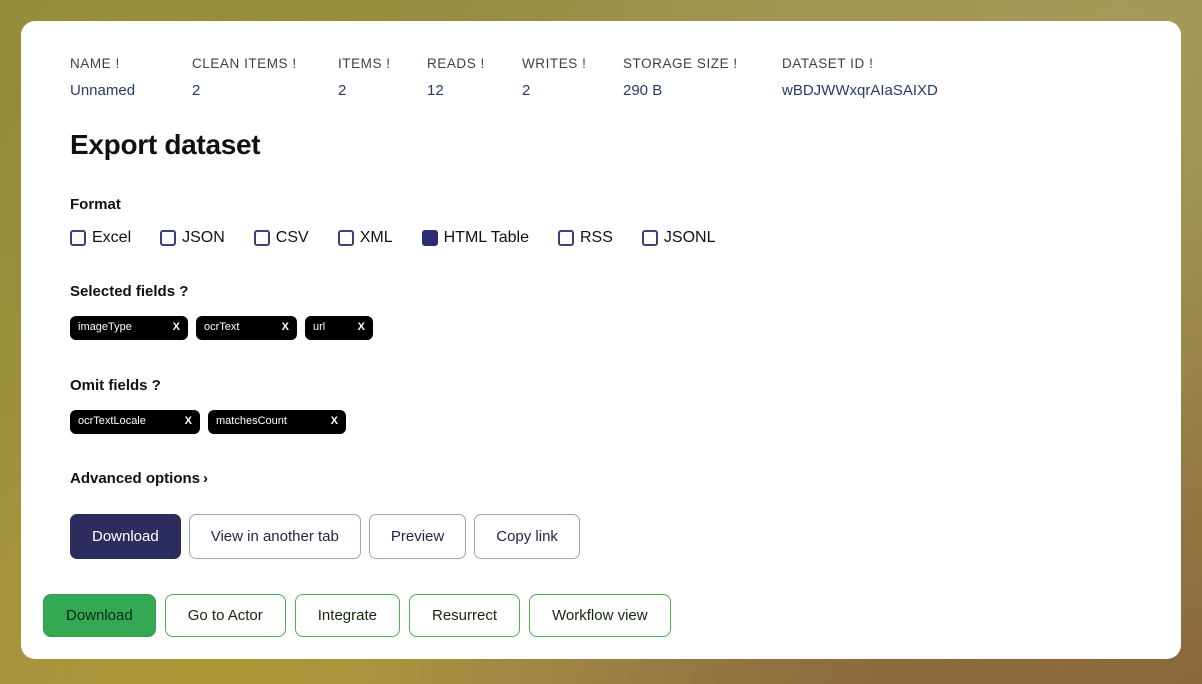  Describe the element at coordinates (860, 90) in the screenshot. I see `stat-value-dataset-id: wBDJWWxqrAIaSAIXD` at that location.